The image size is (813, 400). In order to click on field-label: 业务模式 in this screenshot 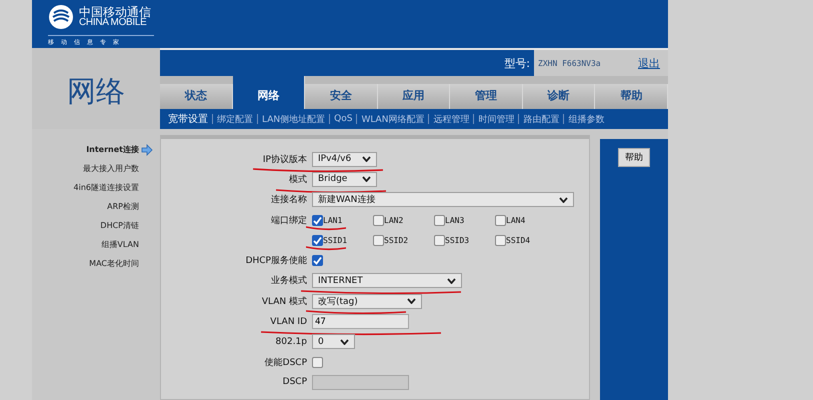, I will do `click(289, 281)`.